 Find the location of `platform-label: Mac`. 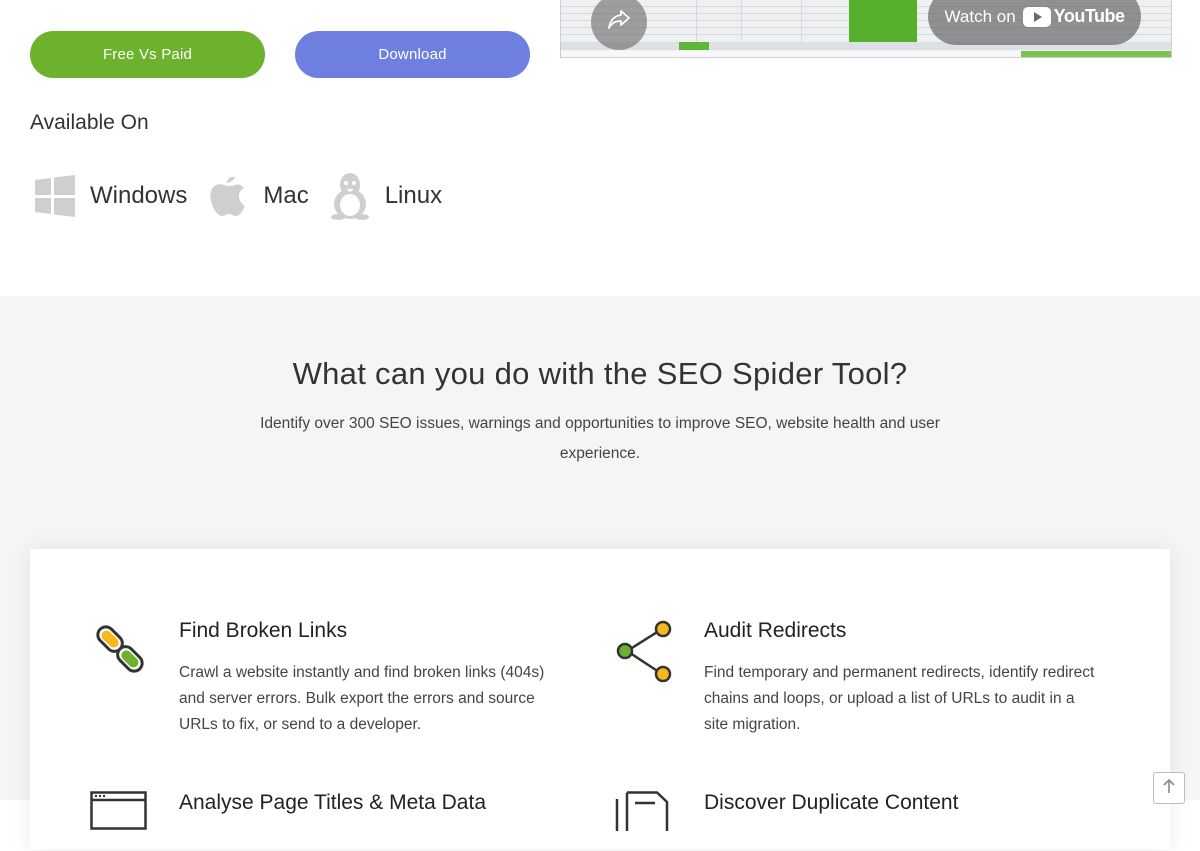

platform-label: Mac is located at coordinates (286, 195).